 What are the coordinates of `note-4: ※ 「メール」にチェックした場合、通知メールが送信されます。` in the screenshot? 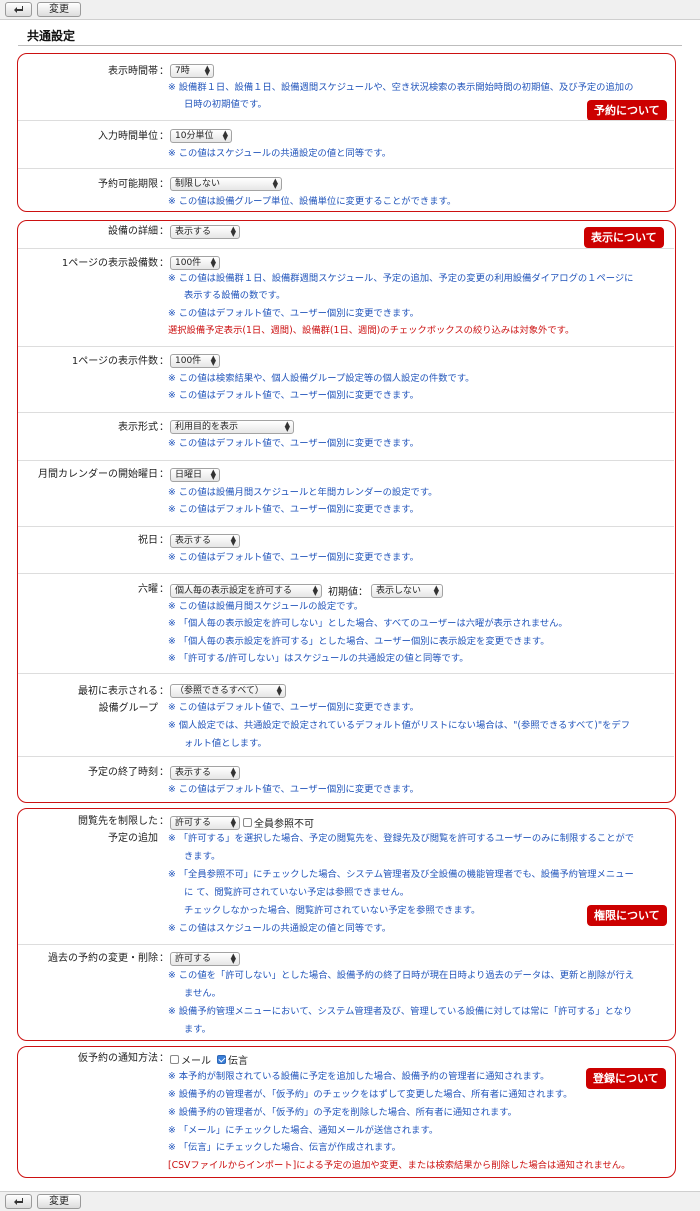 It's located at (303, 1130).